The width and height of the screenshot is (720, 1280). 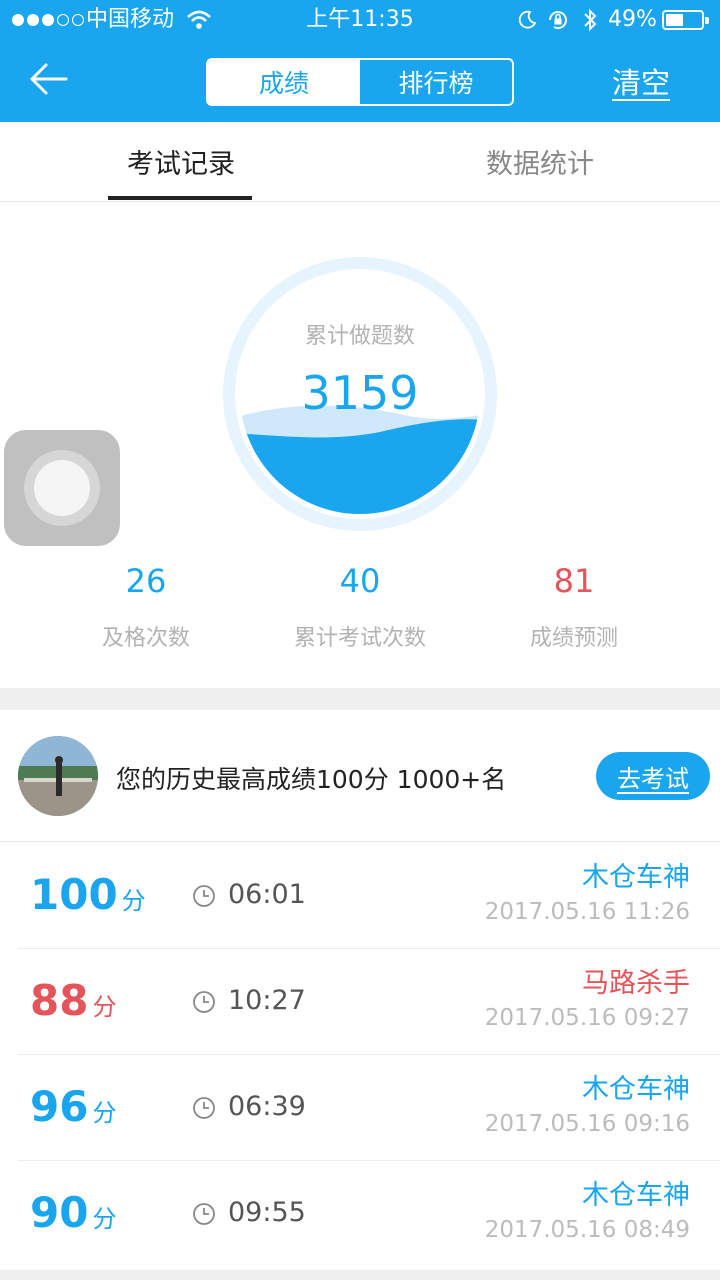 What do you see at coordinates (360, 1275) in the screenshot?
I see `list-bottom-divider` at bounding box center [360, 1275].